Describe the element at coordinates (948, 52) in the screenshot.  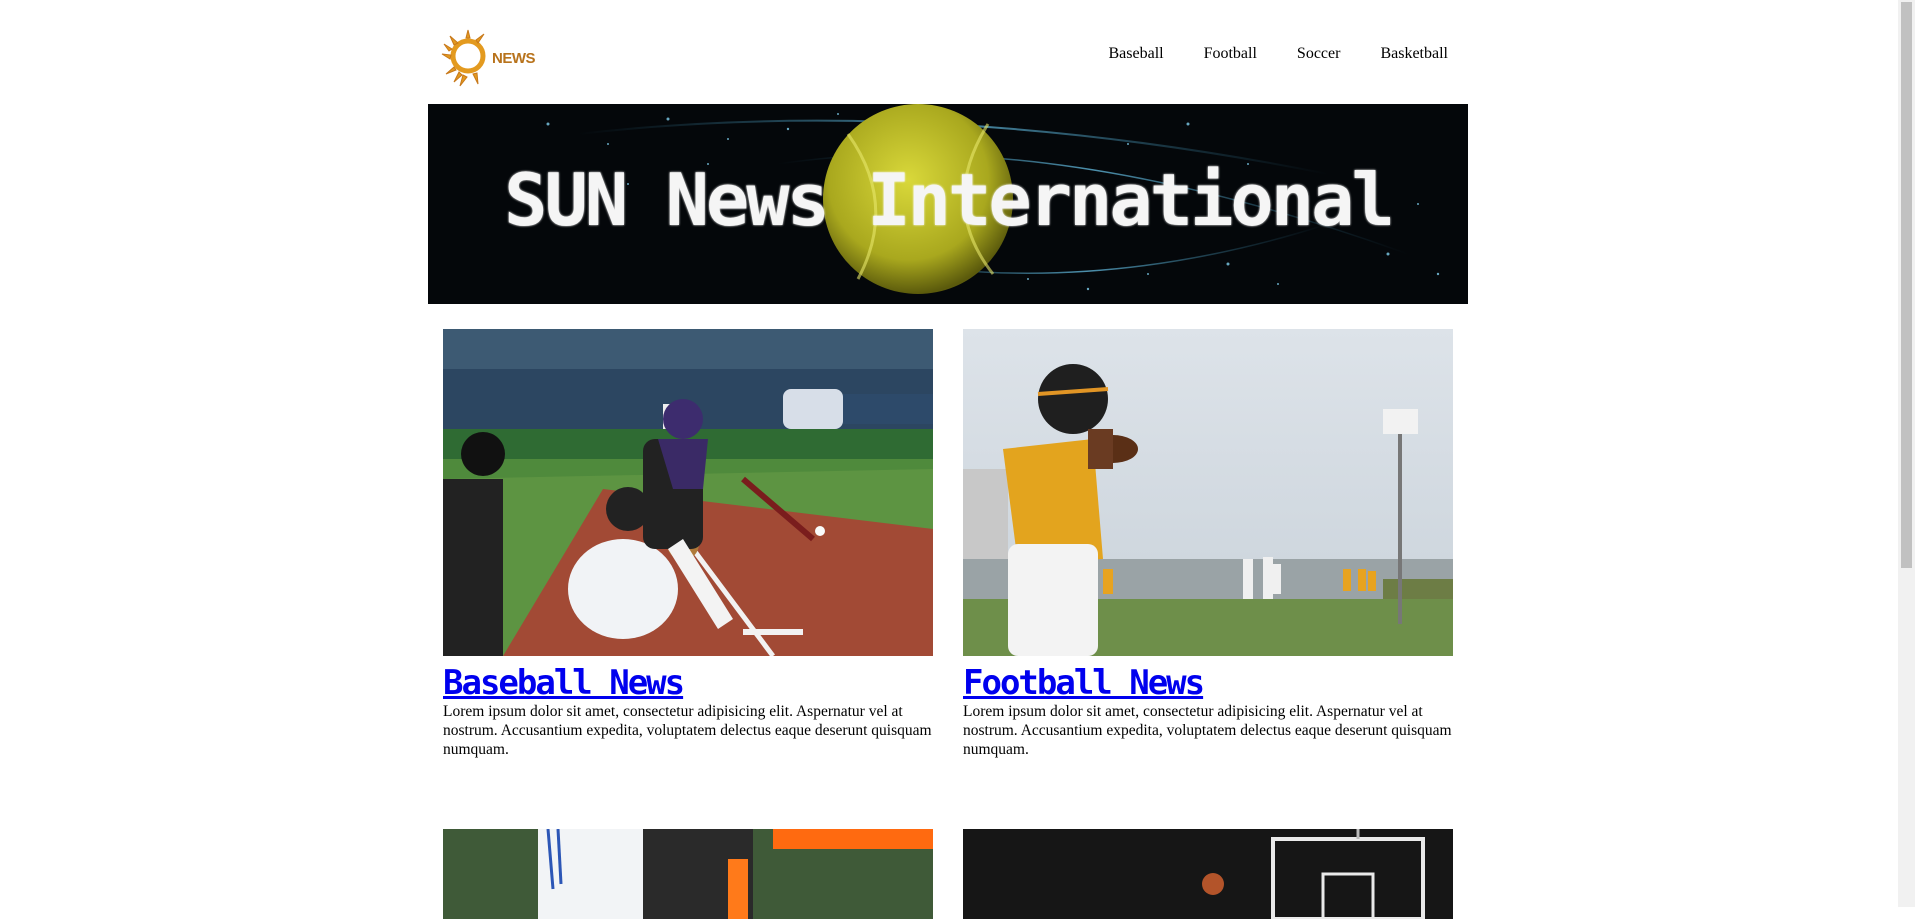
I see `site-header: NEWS Baseball Football Soccer Basketball` at that location.